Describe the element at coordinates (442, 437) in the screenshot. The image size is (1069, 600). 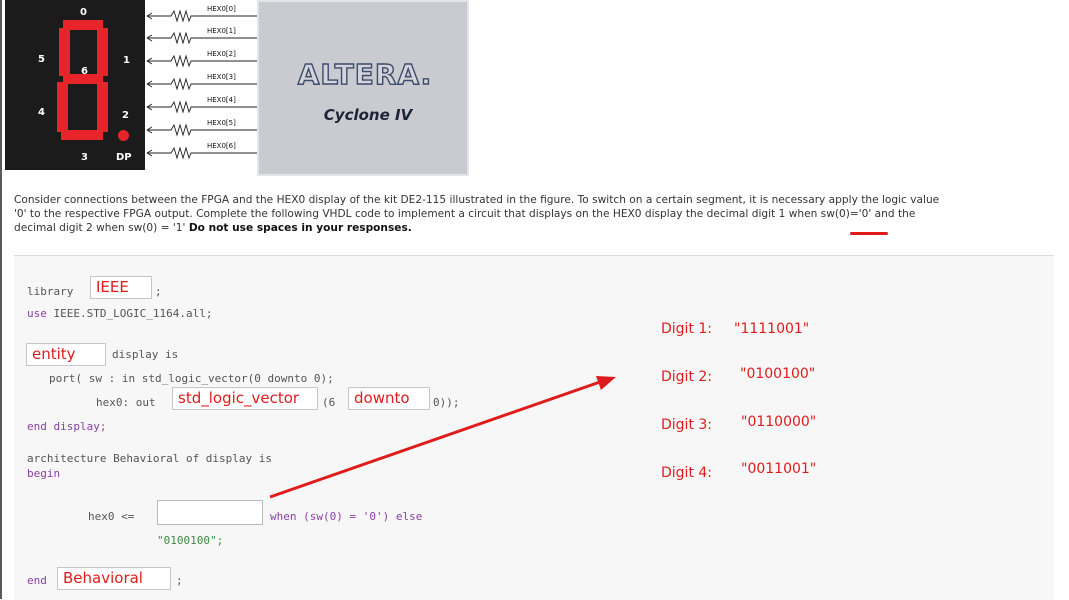
I see `red-arrow-annotation` at that location.